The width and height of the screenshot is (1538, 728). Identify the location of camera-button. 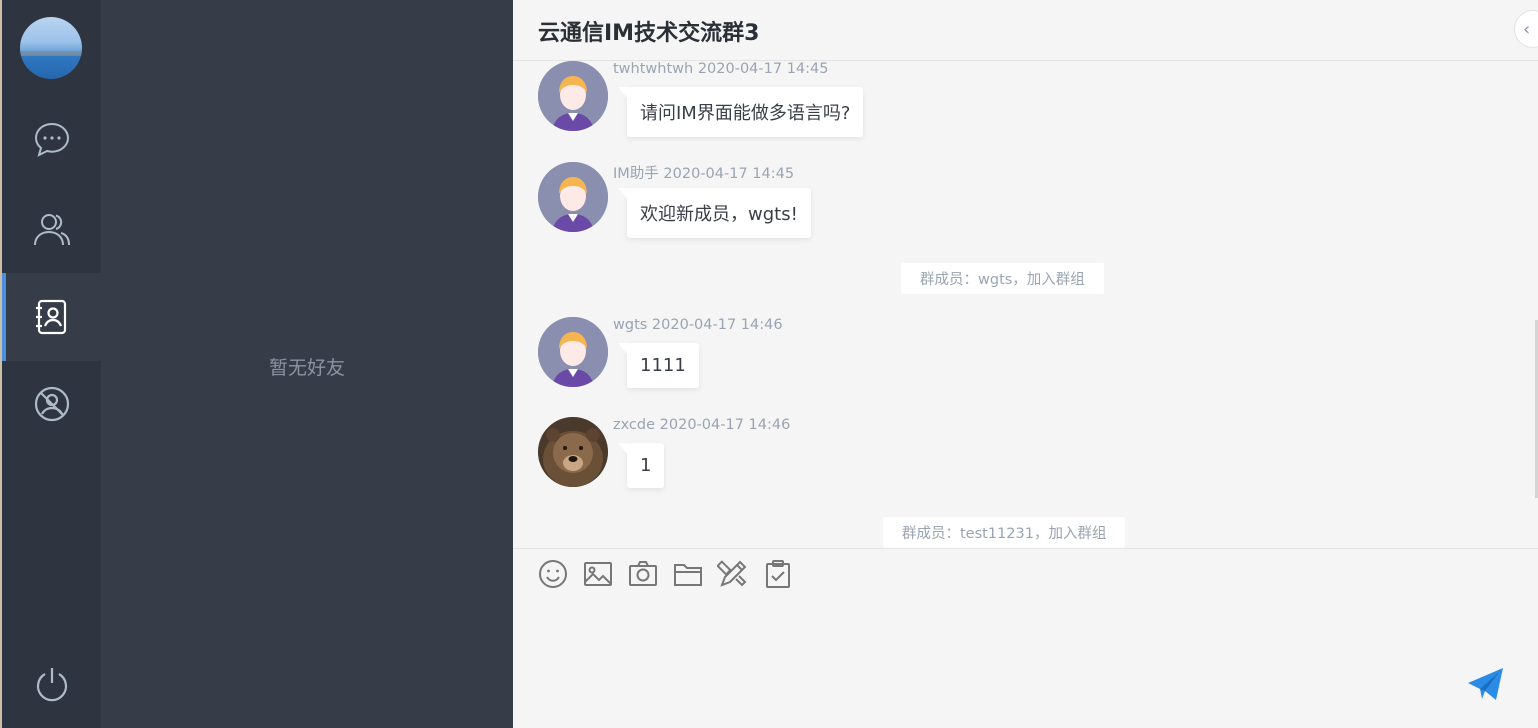
(643, 574).